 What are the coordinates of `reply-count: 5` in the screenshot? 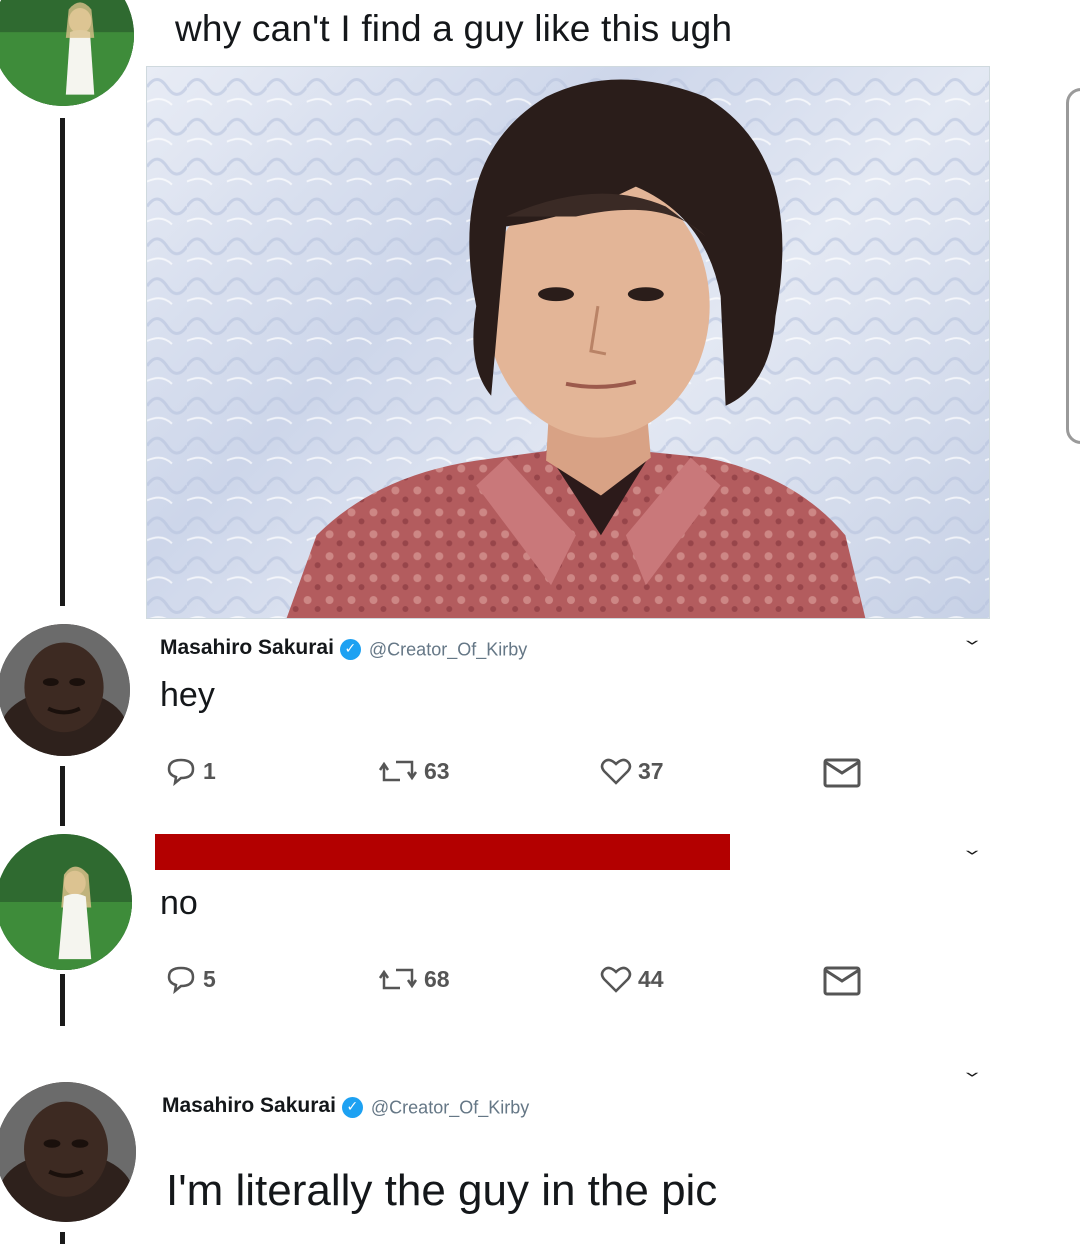 It's located at (209, 978).